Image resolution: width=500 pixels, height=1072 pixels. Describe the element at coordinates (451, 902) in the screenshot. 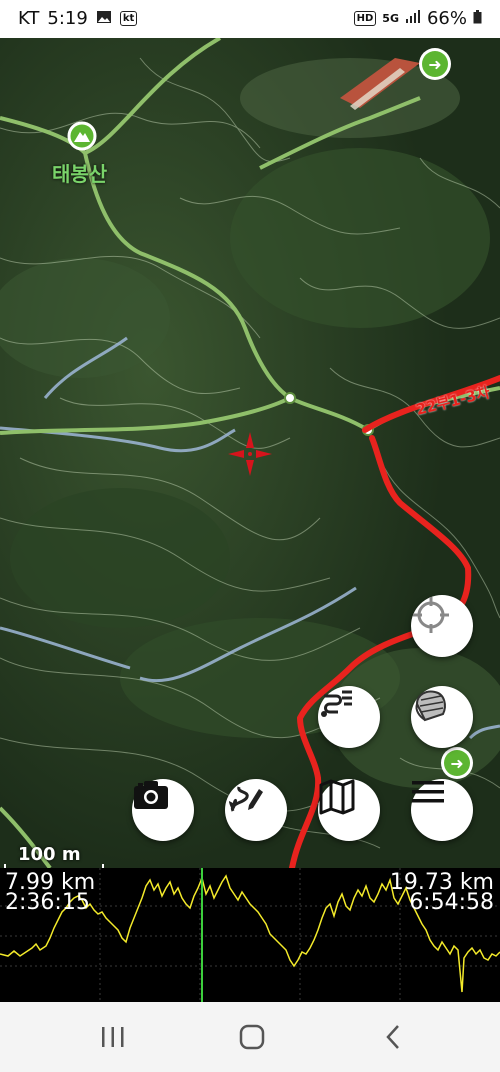

I see `profile-right-time: 6:54:58` at that location.